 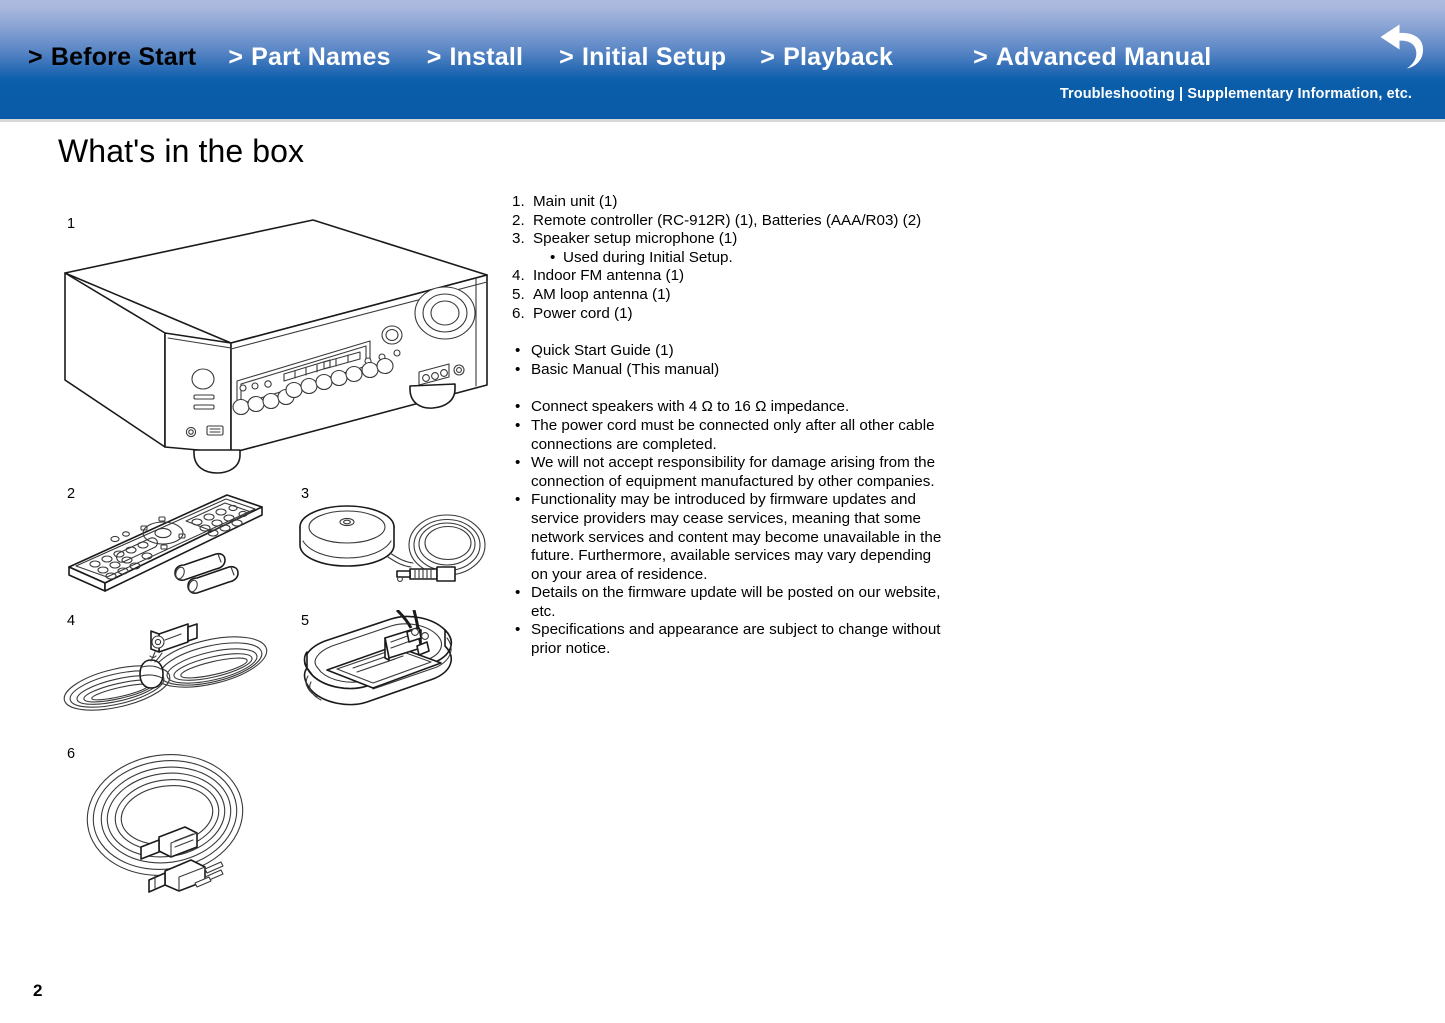 I want to click on sub-list-item: Used during Initial Setup., so click(x=746, y=258).